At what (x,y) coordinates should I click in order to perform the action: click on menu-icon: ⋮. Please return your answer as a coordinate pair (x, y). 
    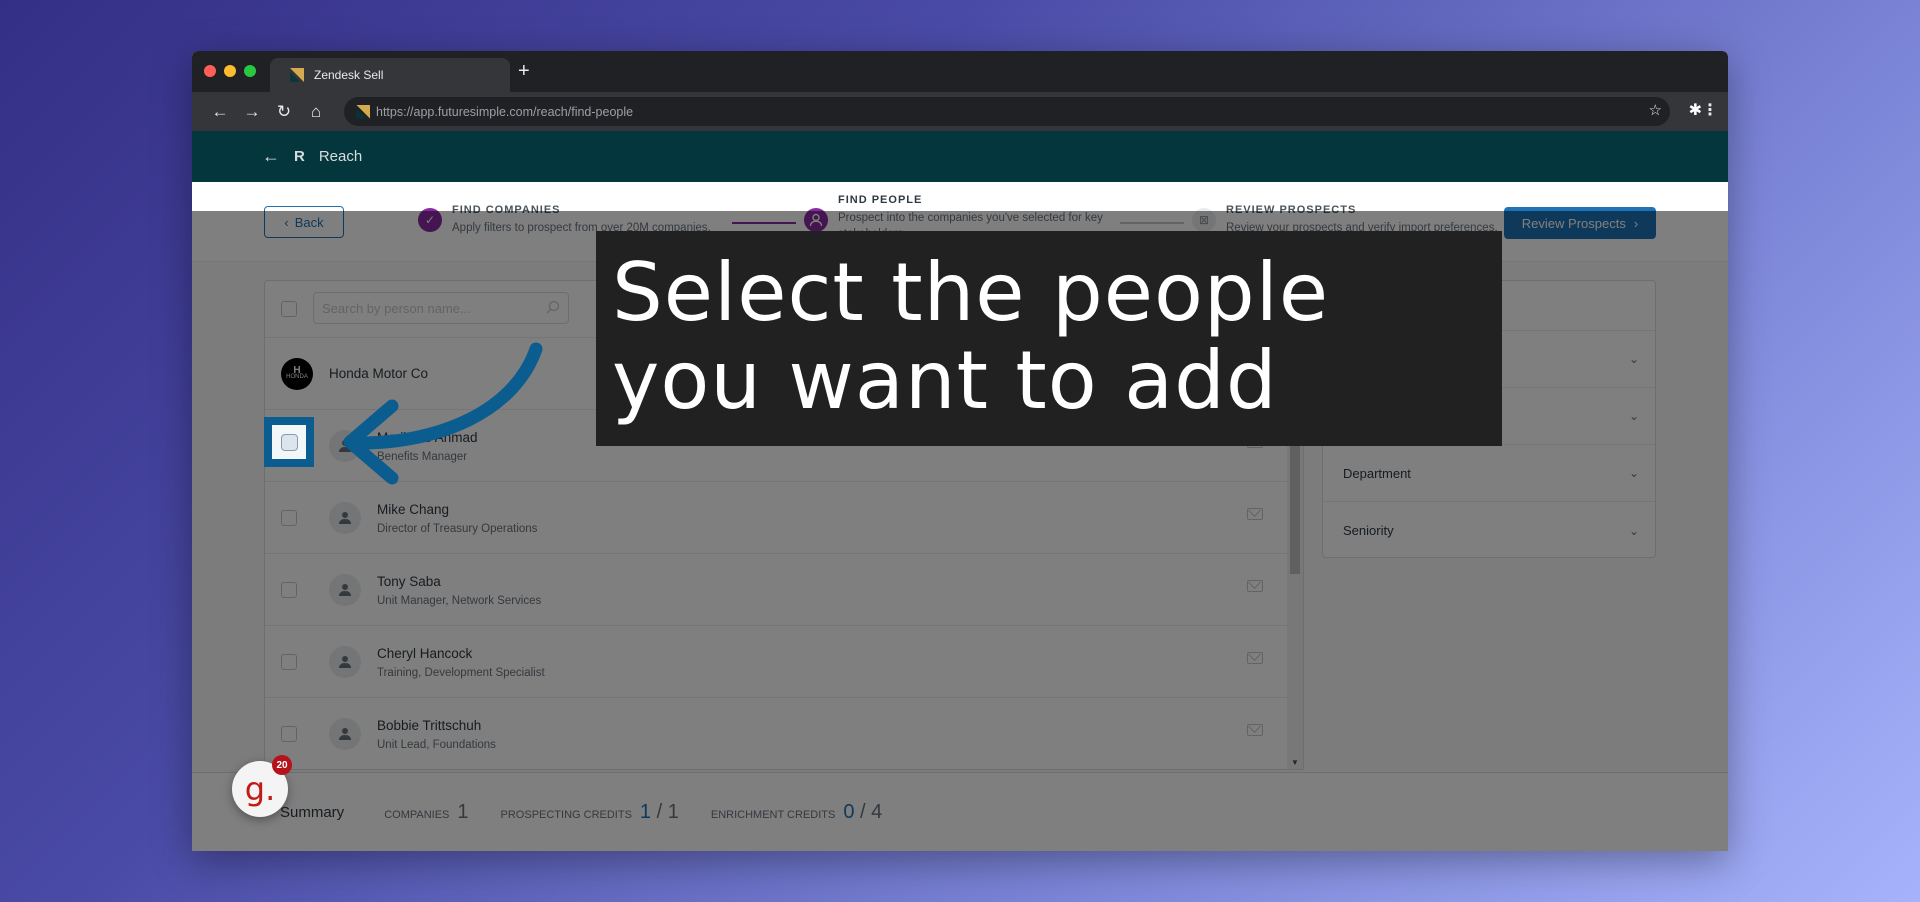
    Looking at the image, I should click on (1710, 110).